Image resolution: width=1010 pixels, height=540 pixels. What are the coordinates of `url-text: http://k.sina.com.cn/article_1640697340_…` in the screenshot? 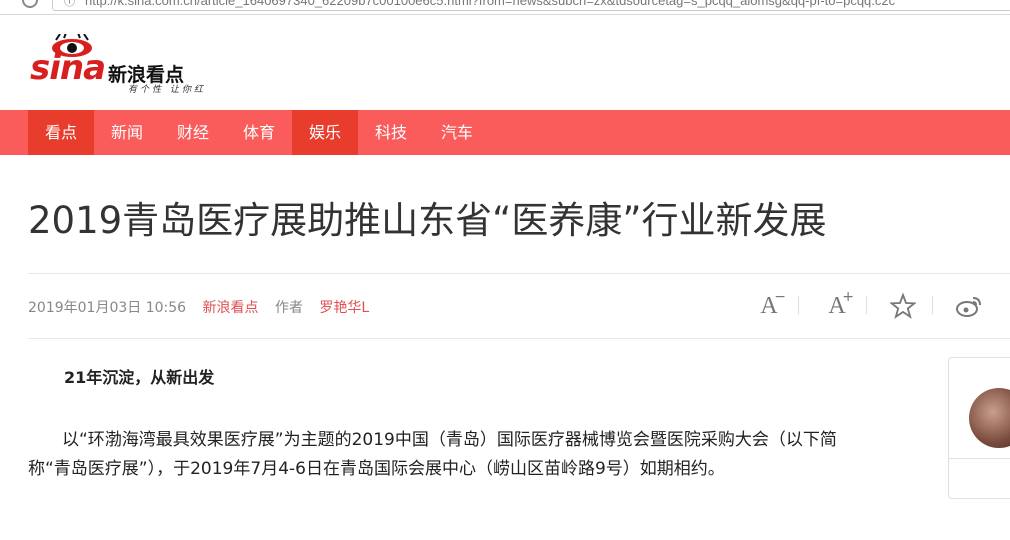 It's located at (490, 4).